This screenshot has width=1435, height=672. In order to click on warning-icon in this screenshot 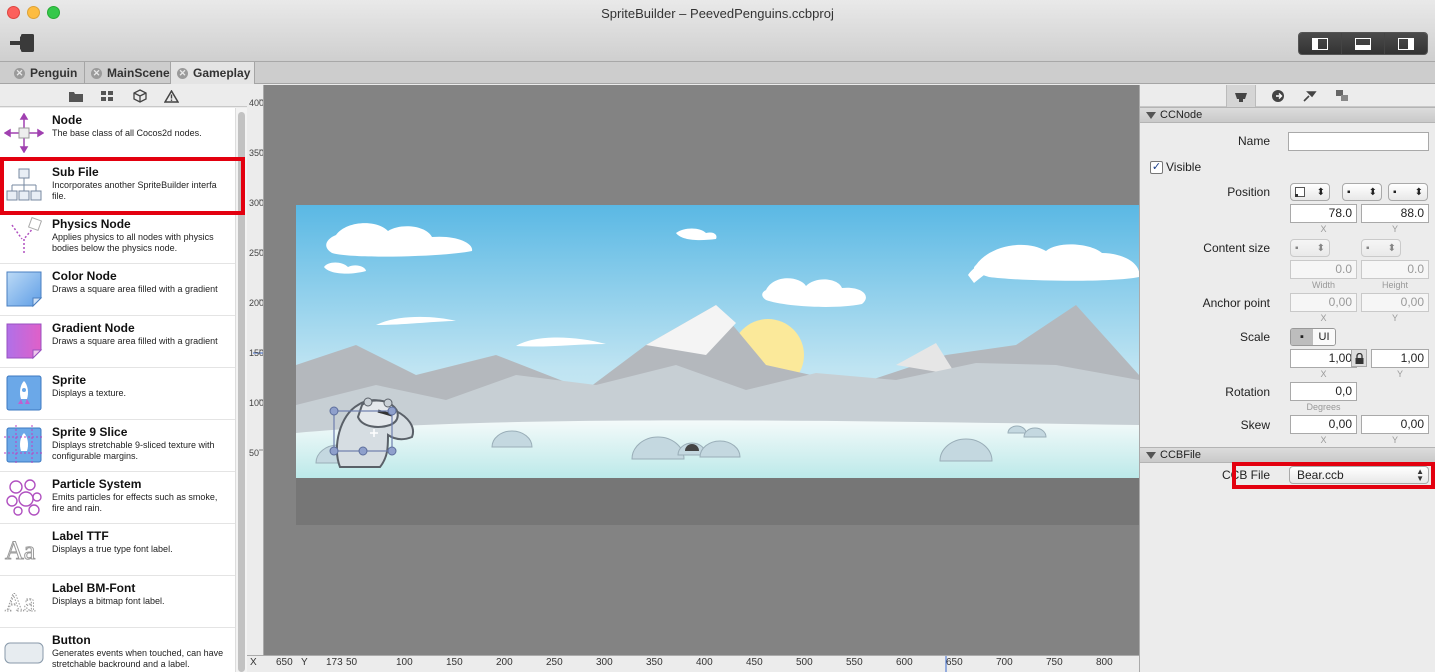, I will do `click(172, 96)`.